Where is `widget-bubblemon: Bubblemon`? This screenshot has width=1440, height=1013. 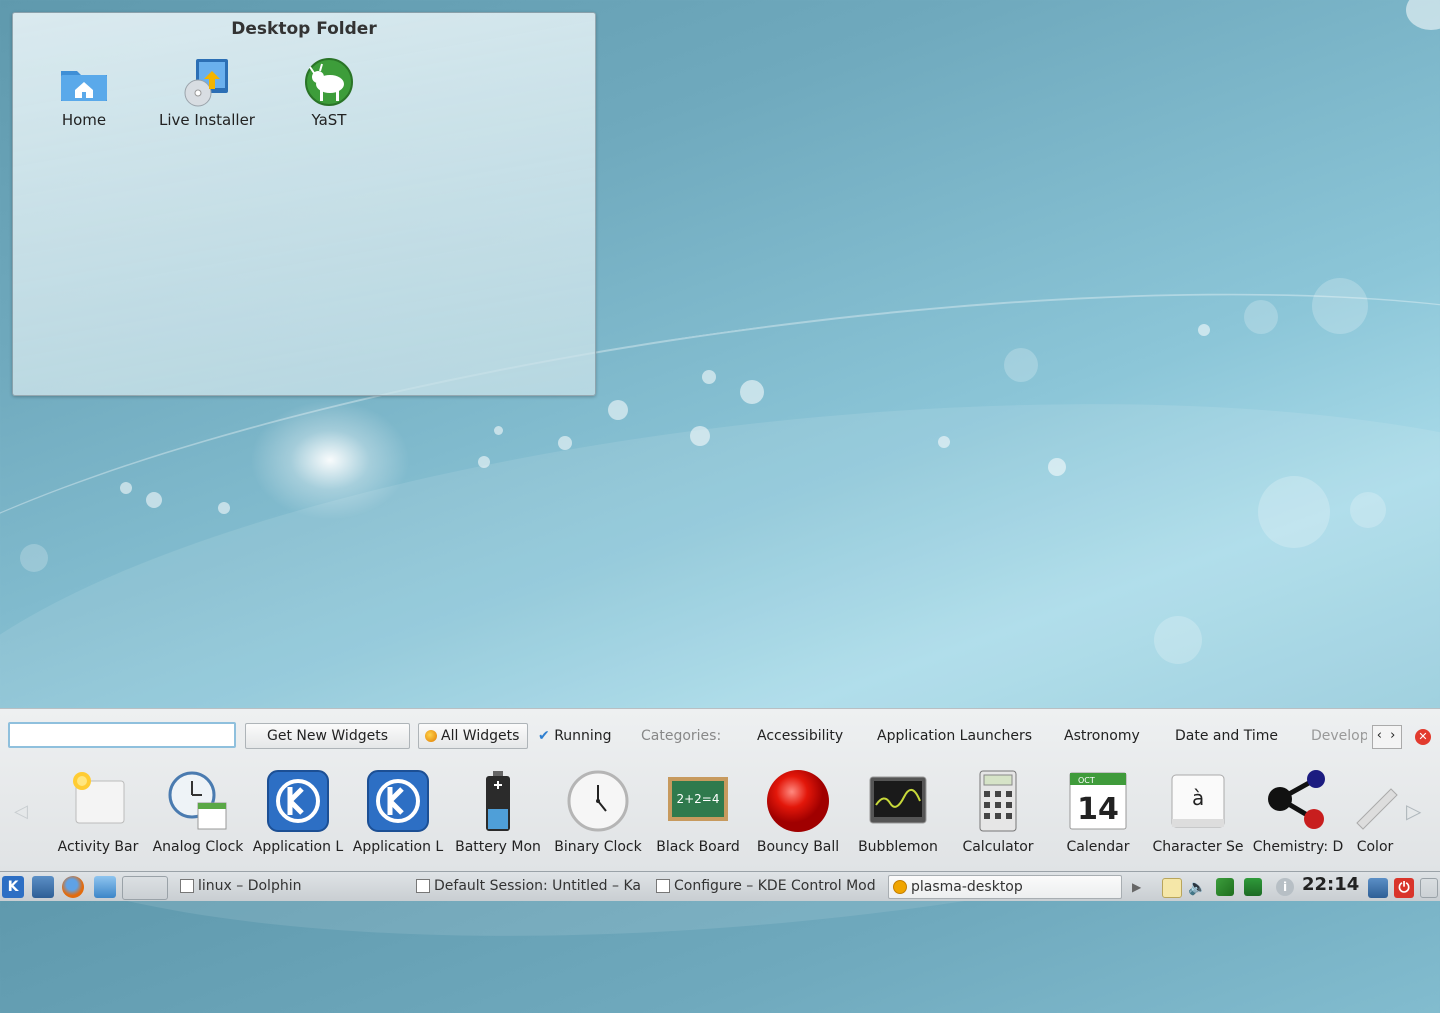
widget-bubblemon: Bubblemon is located at coordinates (898, 812).